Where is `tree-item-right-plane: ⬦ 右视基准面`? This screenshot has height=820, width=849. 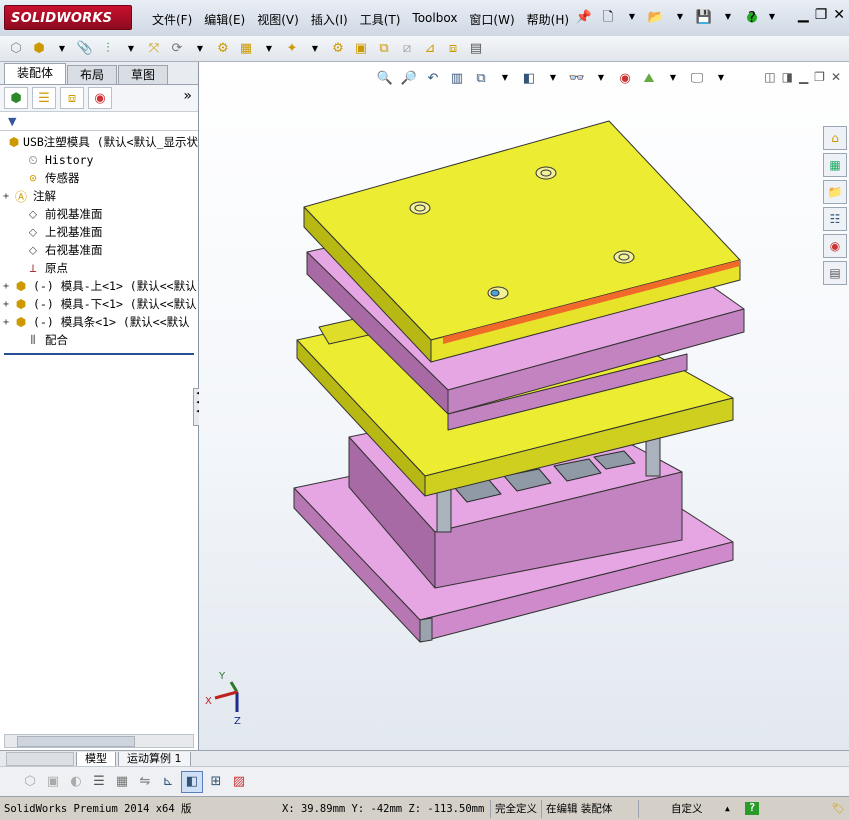
tree-item-right-plane: ⬦ 右视基准面 is located at coordinates (99, 250).